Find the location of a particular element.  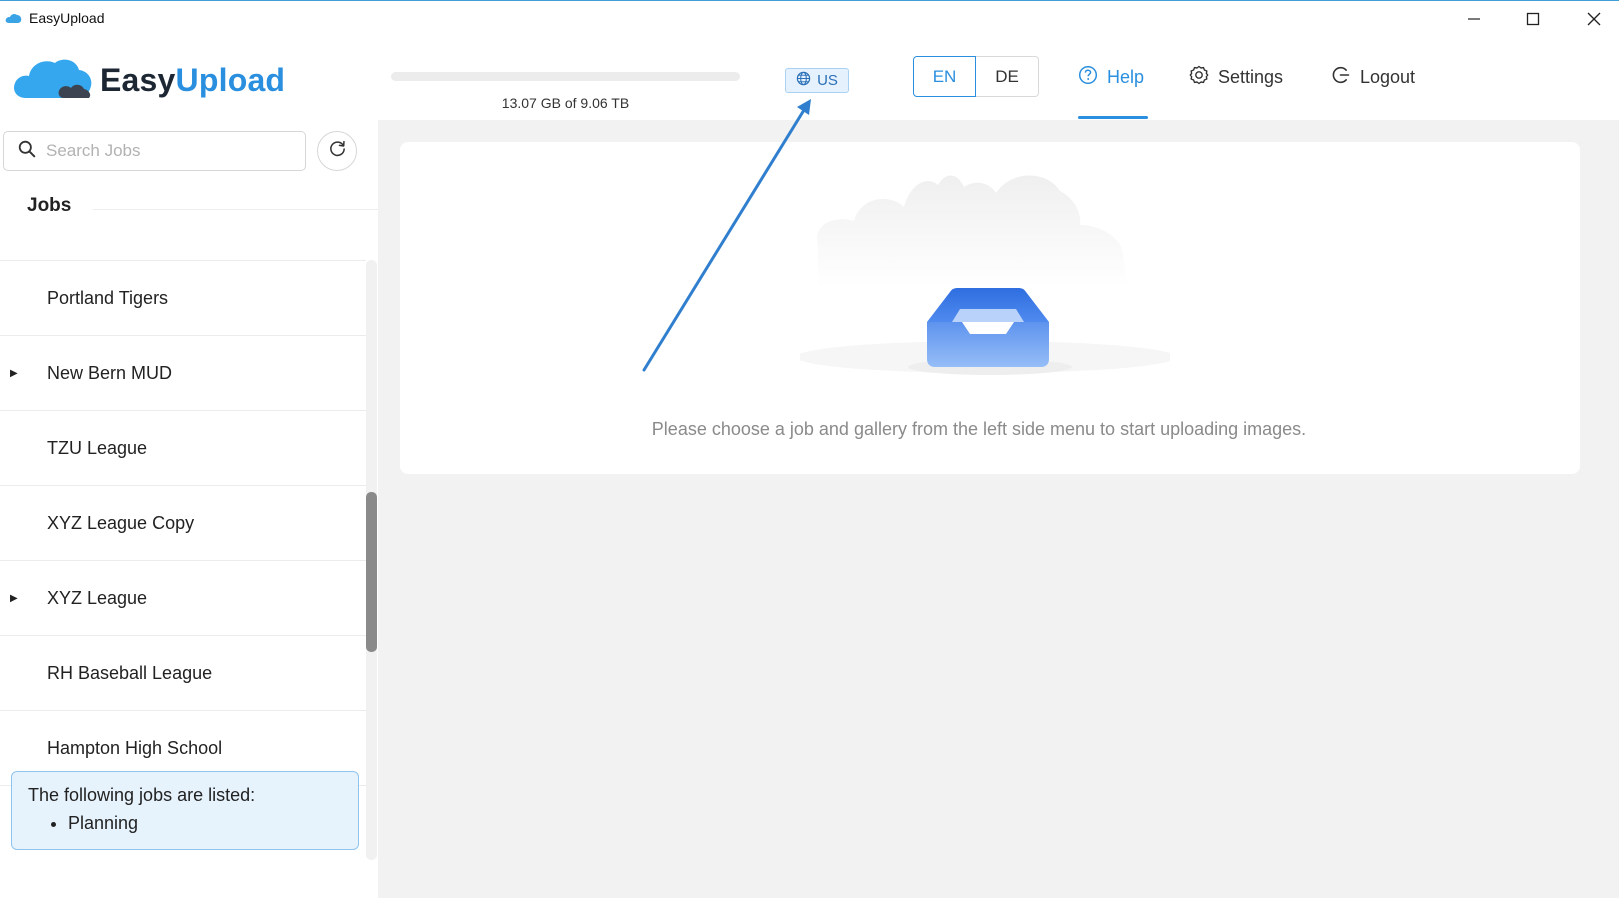

refresh-icon is located at coordinates (337, 151).